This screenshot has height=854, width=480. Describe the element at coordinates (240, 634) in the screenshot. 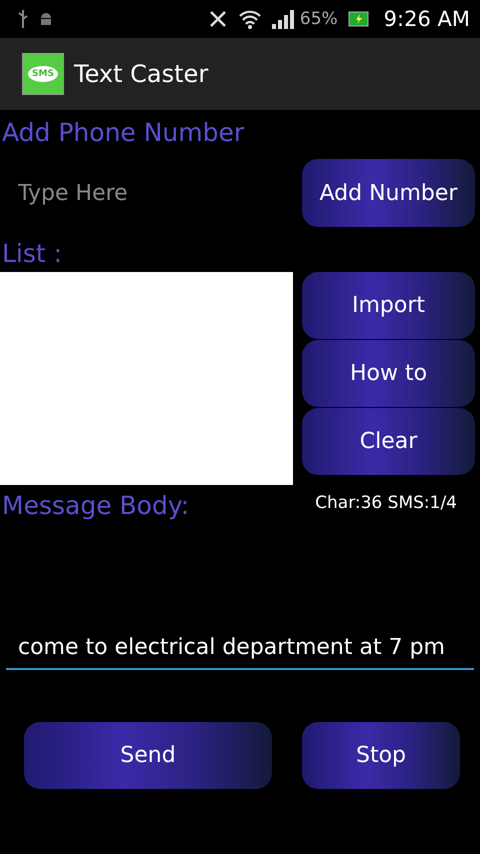

I see `message-field: come to electrical department at 7 pm` at that location.